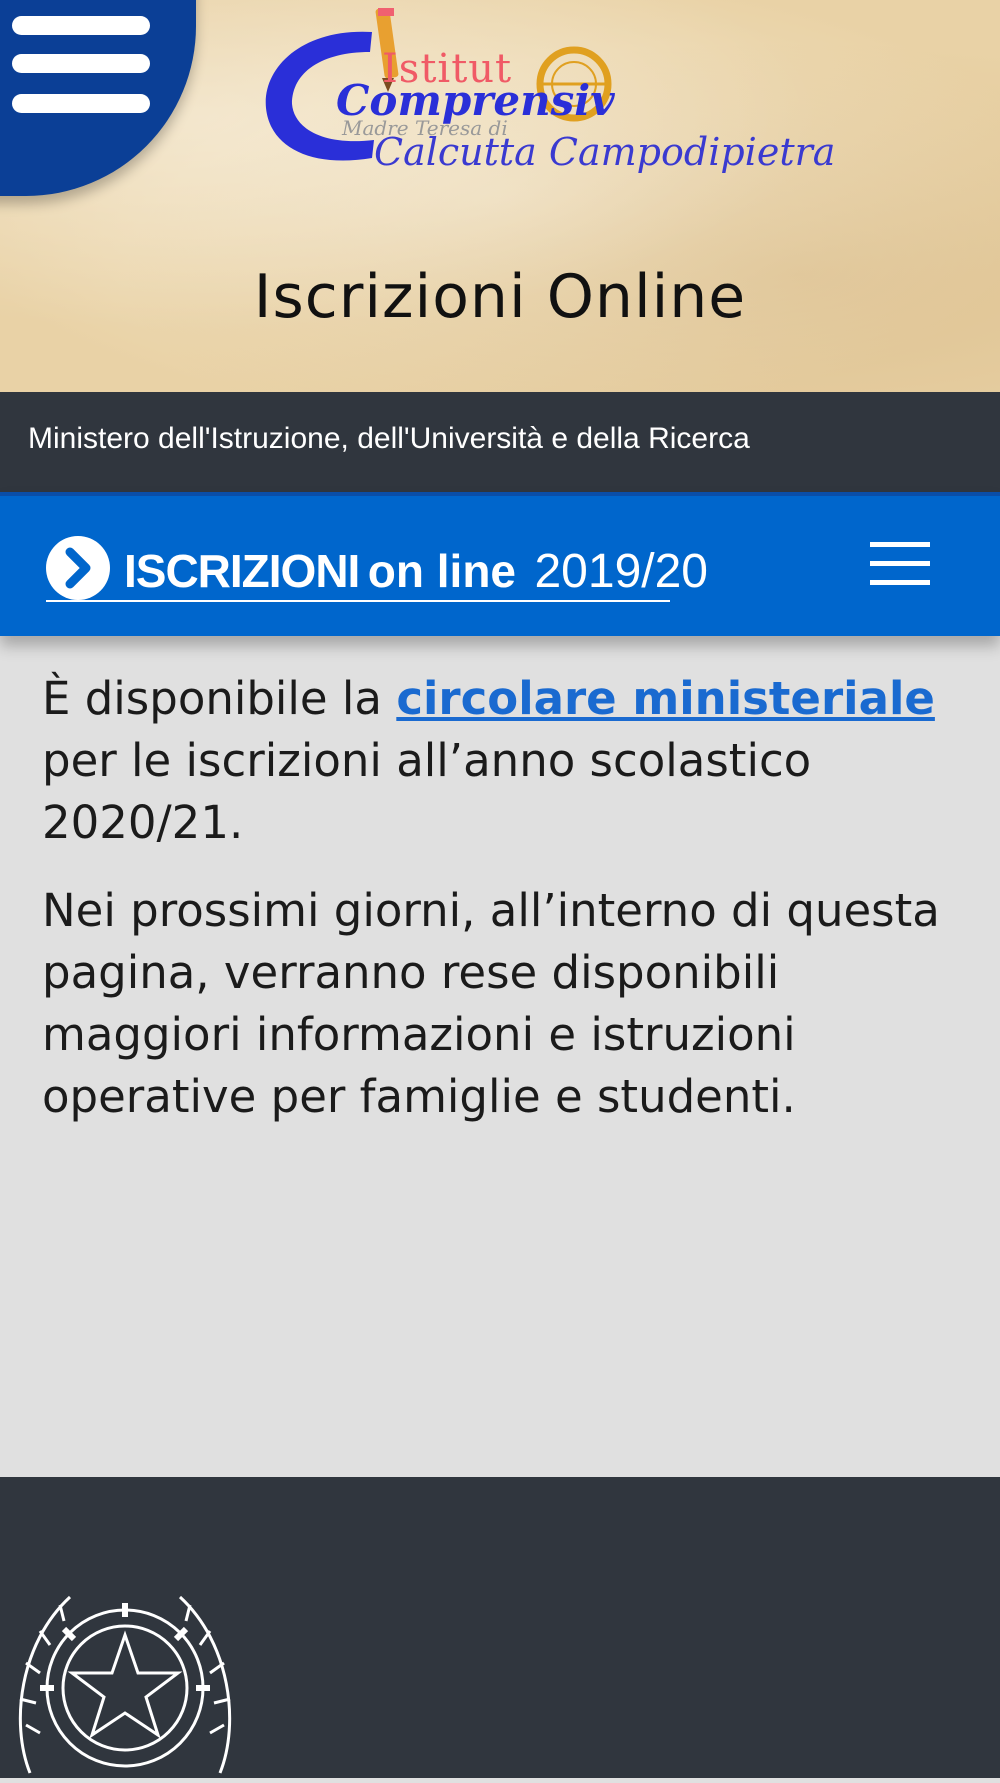 The height and width of the screenshot is (1783, 1000). What do you see at coordinates (500, 297) in the screenshot?
I see `page-title: Iscrizioni Online` at bounding box center [500, 297].